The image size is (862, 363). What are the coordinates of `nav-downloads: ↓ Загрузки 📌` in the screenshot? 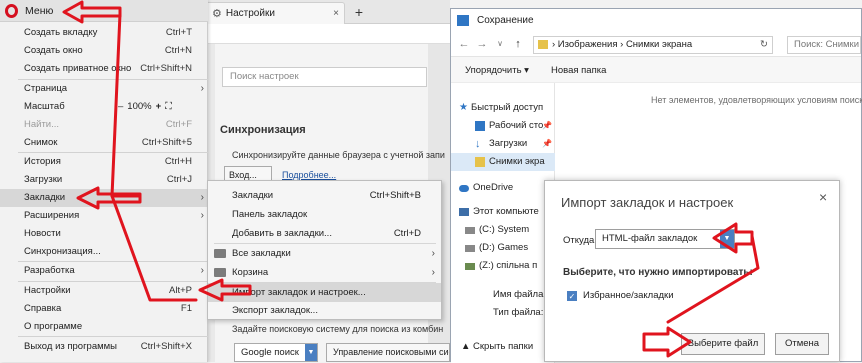 It's located at (503, 144).